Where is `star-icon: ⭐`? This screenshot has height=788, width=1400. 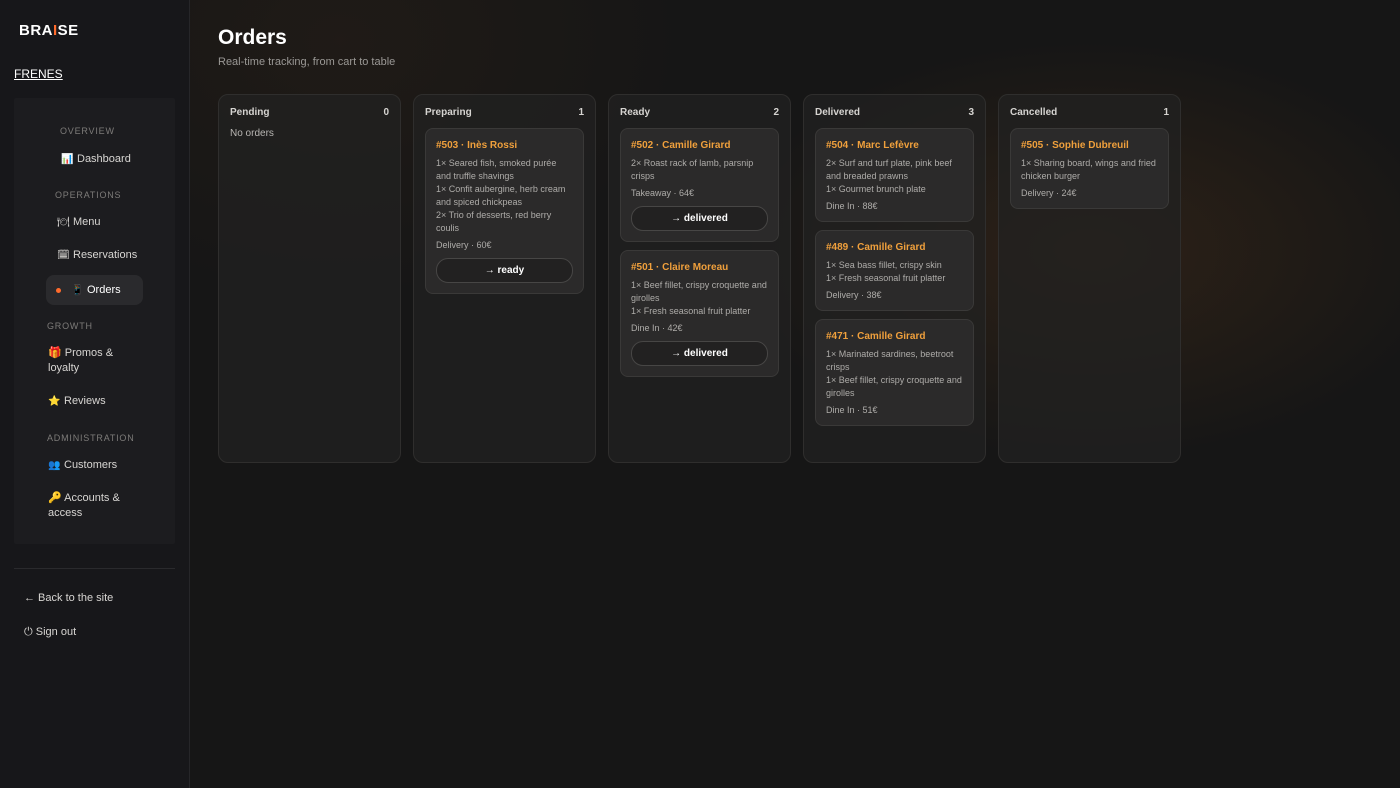 star-icon: ⭐ is located at coordinates (54, 401).